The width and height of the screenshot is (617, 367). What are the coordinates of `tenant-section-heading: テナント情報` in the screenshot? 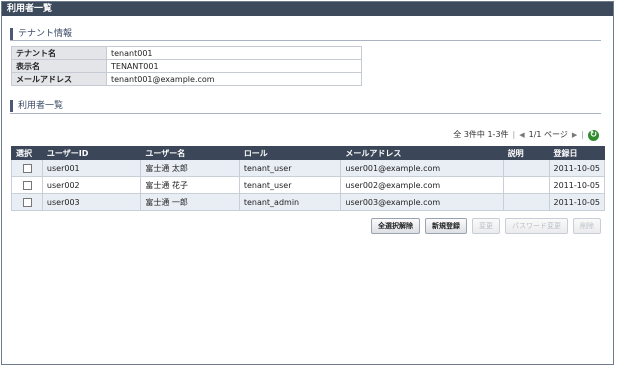 It's located at (41, 34).